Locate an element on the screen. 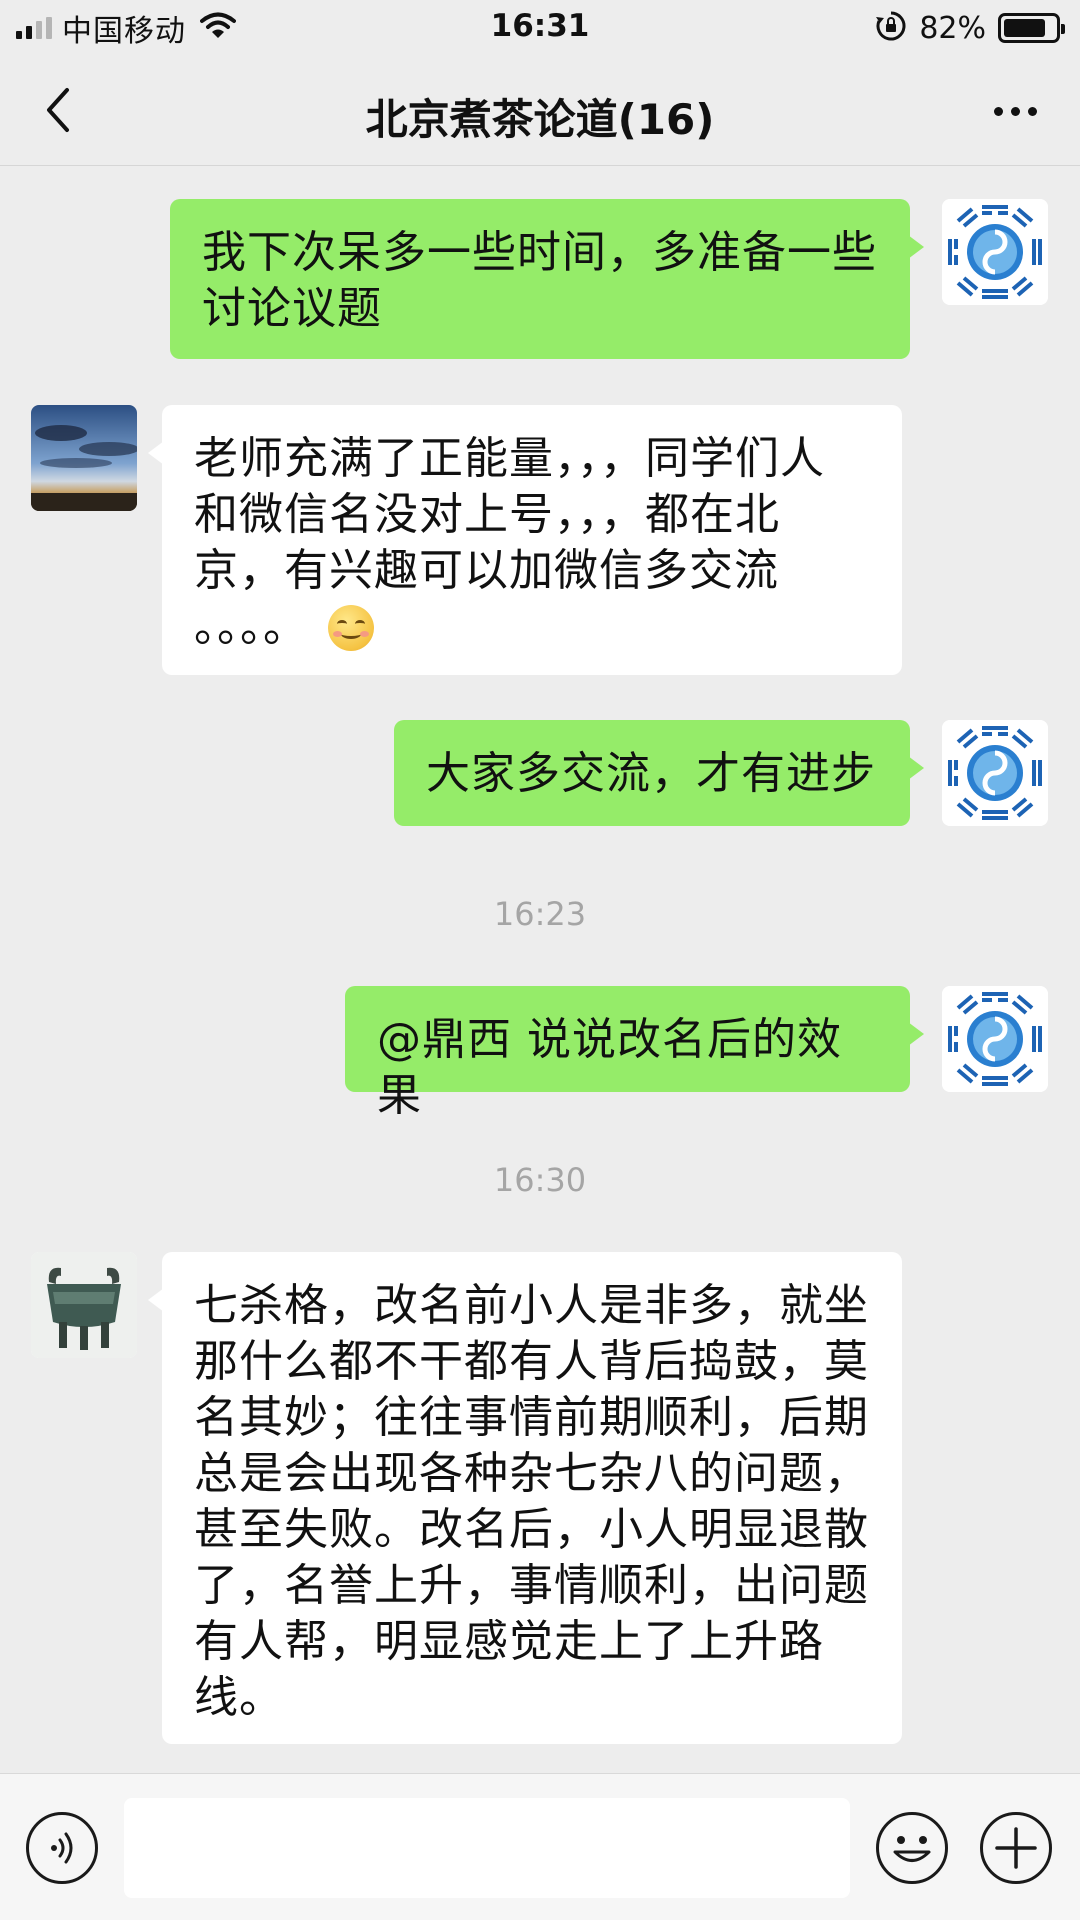  more-icon is located at coordinates (1015, 111).